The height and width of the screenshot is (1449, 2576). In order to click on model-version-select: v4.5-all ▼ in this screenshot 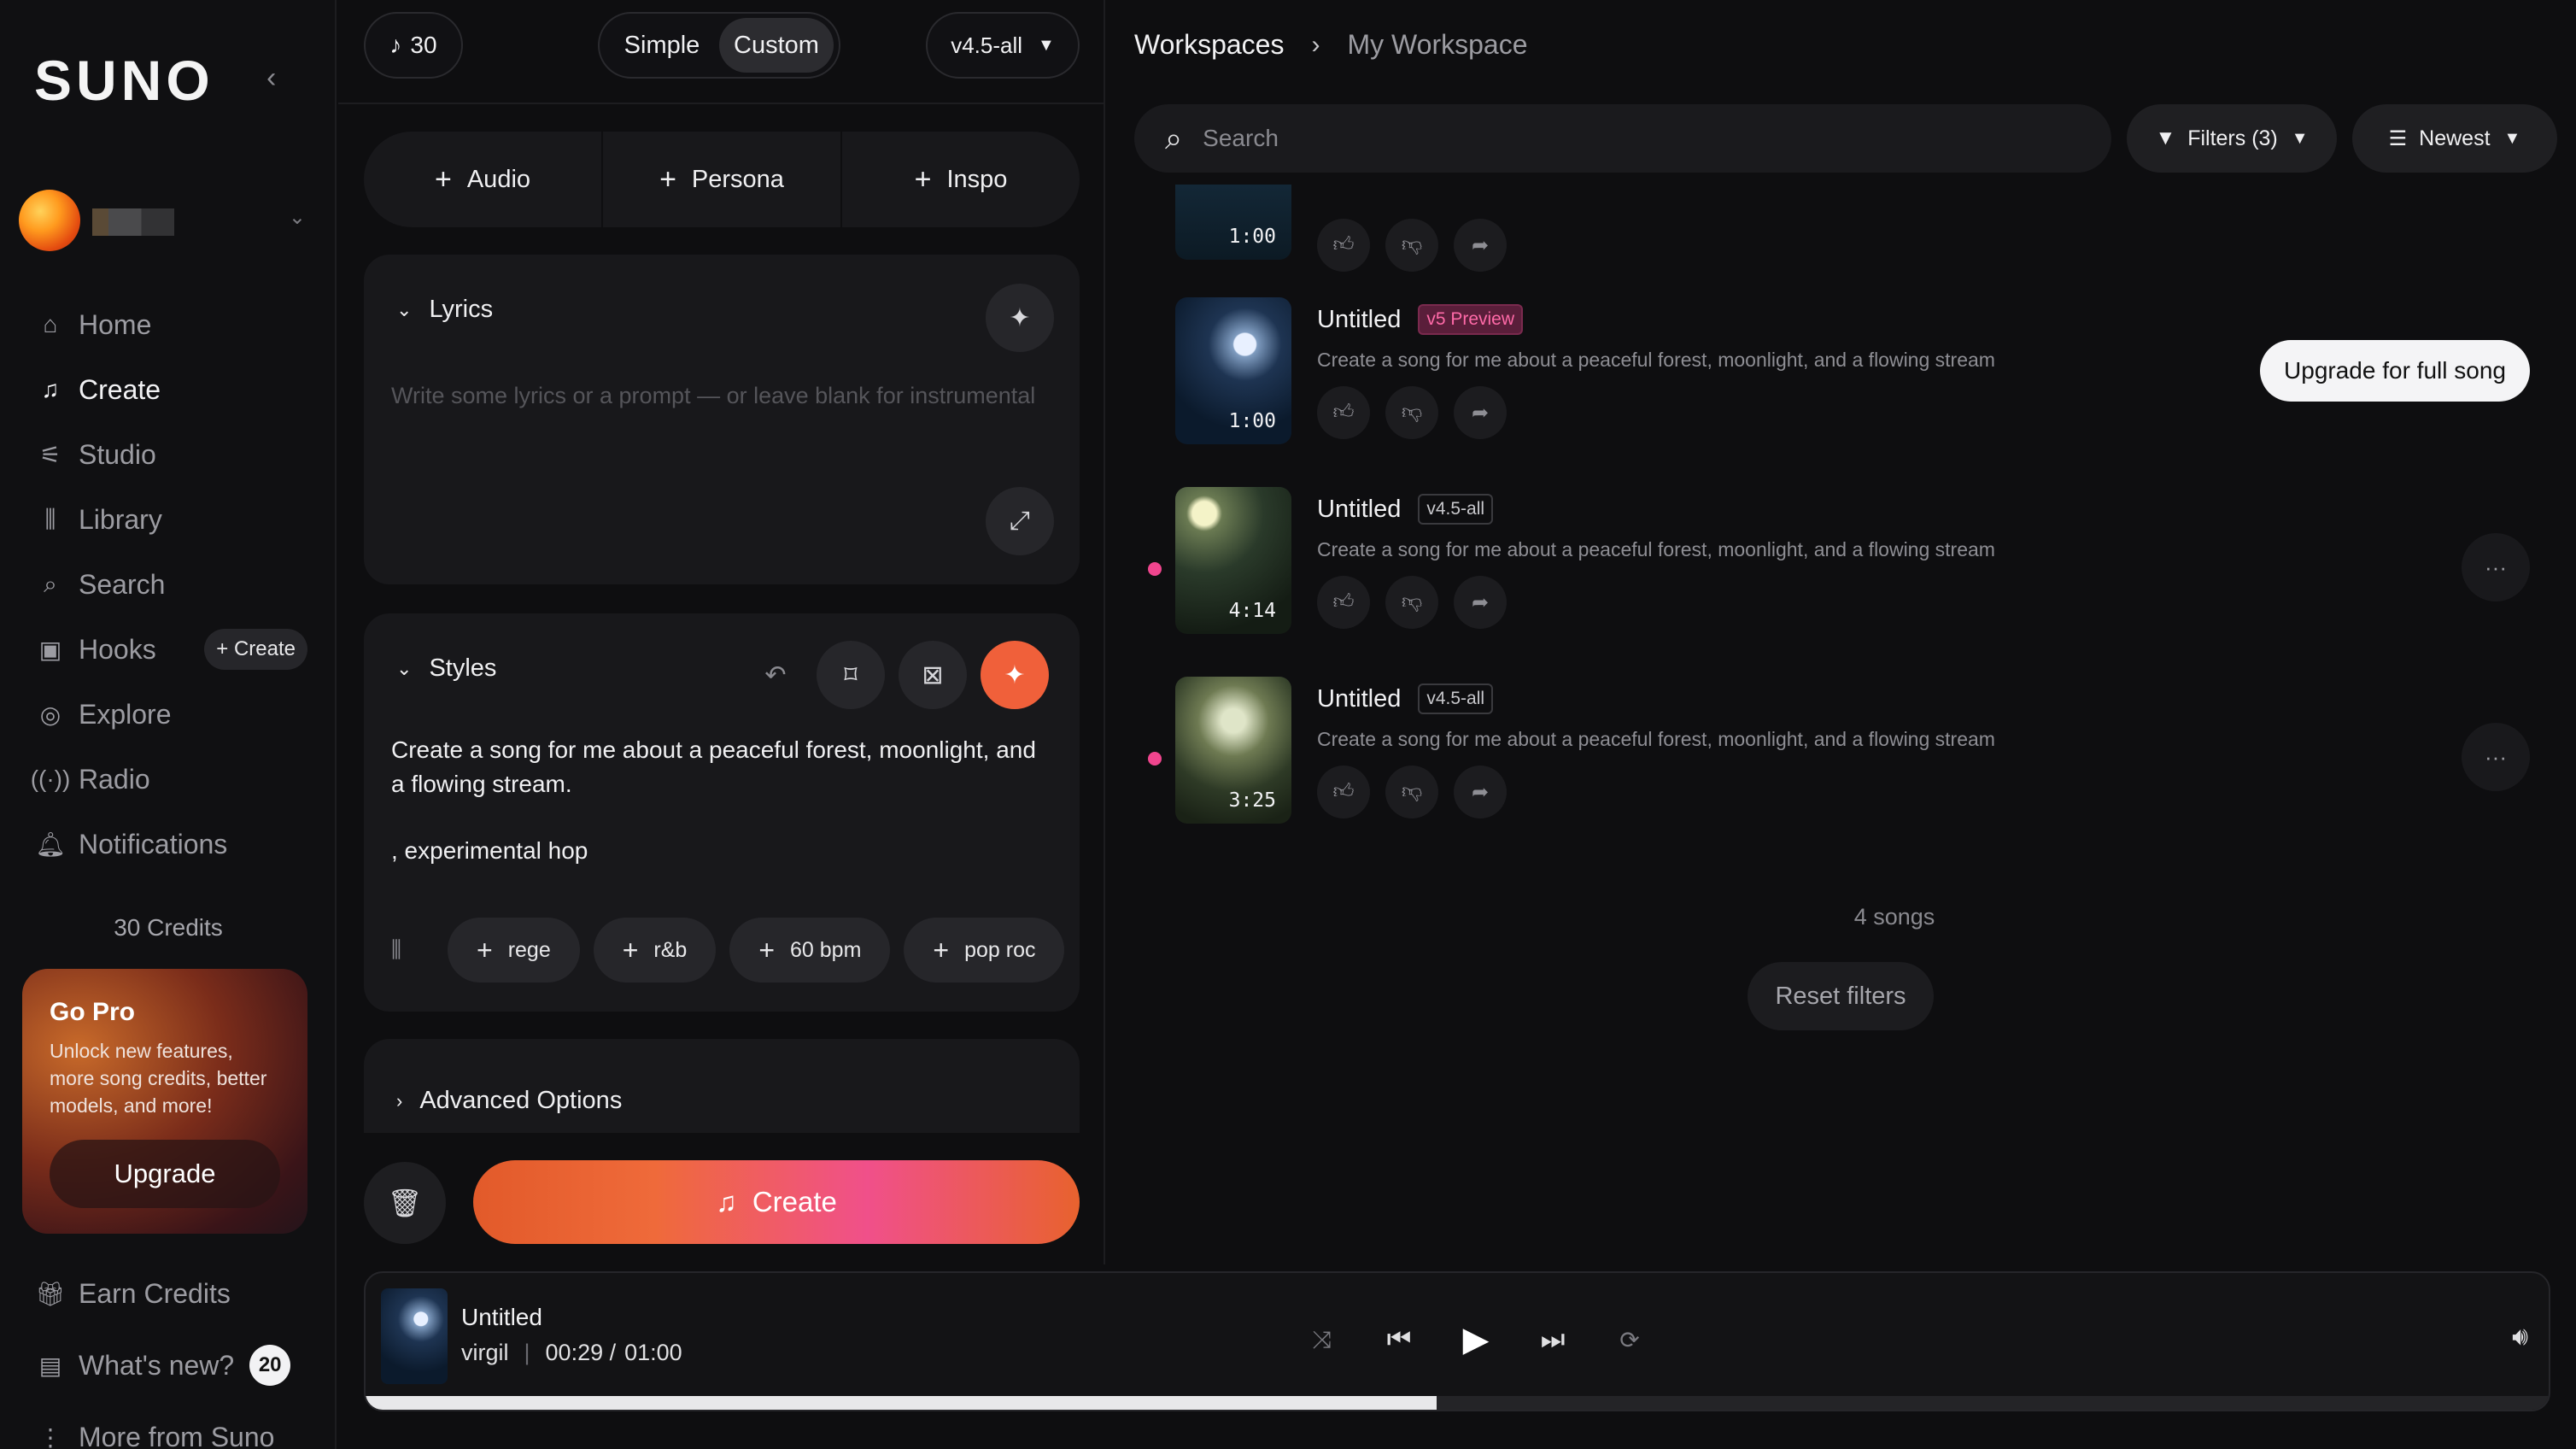, I will do `click(1003, 45)`.